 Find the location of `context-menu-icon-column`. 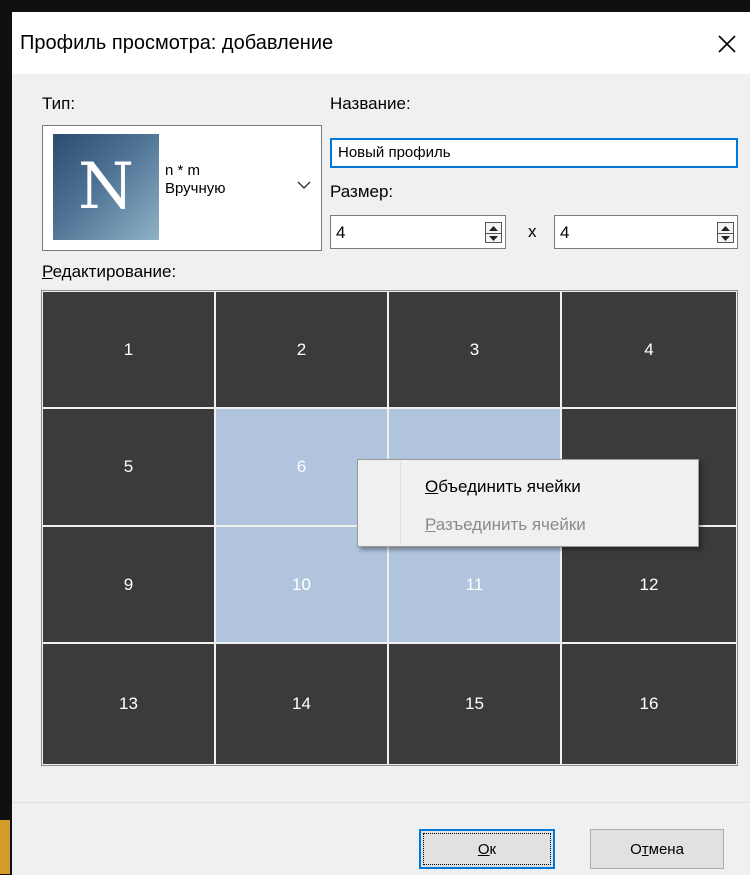

context-menu-icon-column is located at coordinates (380, 503).